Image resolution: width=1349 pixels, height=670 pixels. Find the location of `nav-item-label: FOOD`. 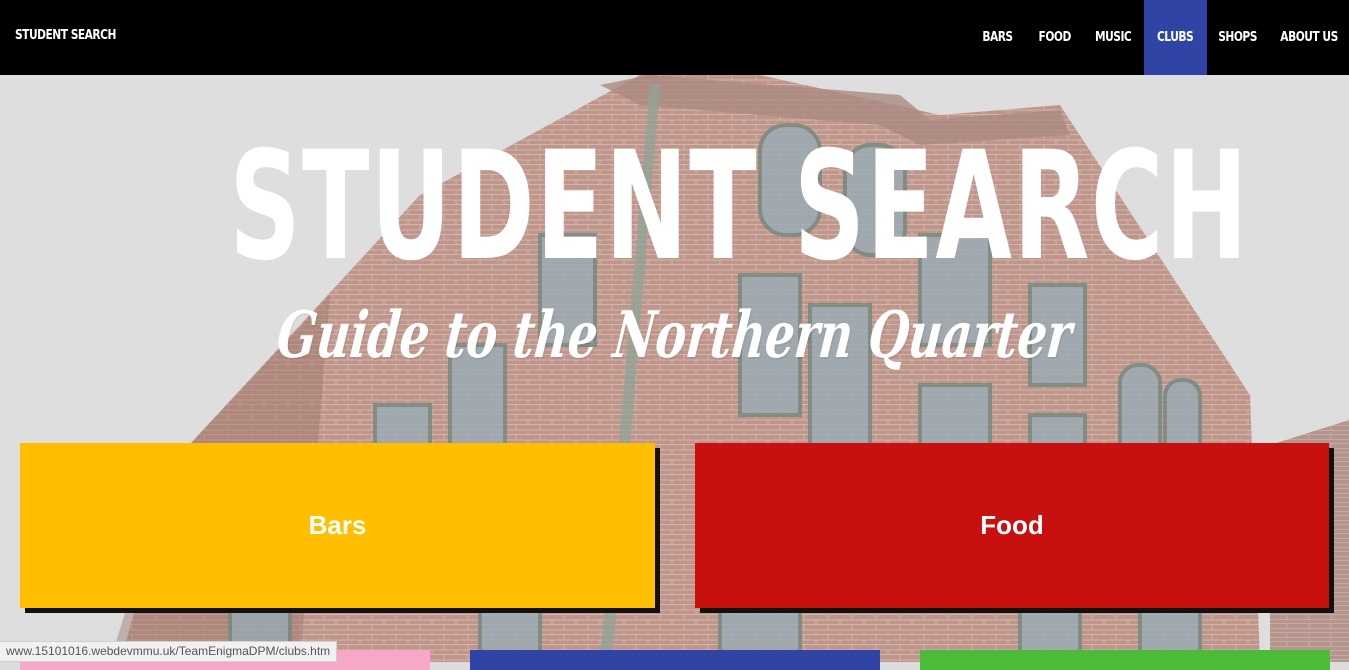

nav-item-label: FOOD is located at coordinates (1054, 37).